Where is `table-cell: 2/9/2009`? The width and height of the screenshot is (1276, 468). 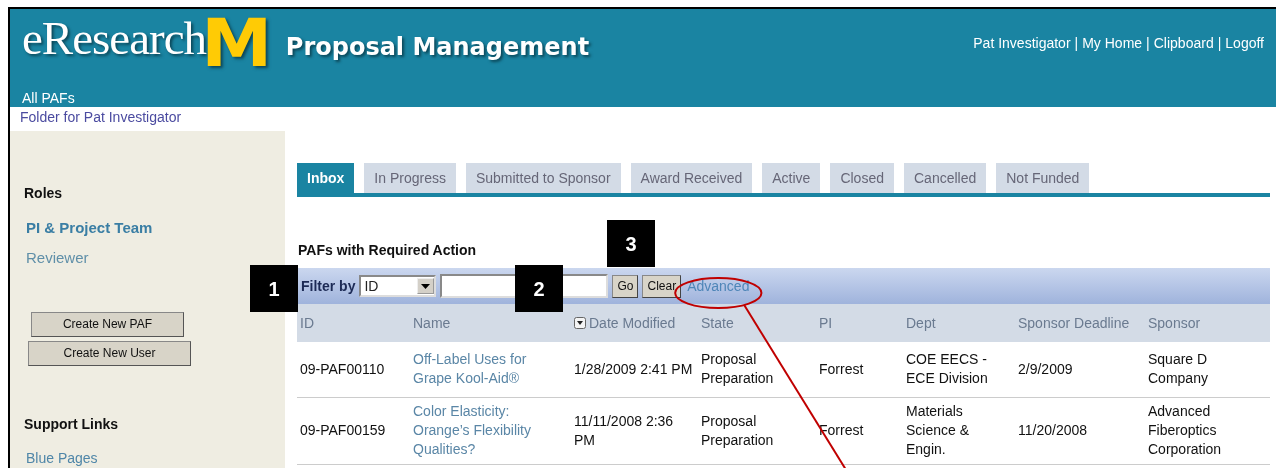
table-cell: 2/9/2009 is located at coordinates (1080, 369).